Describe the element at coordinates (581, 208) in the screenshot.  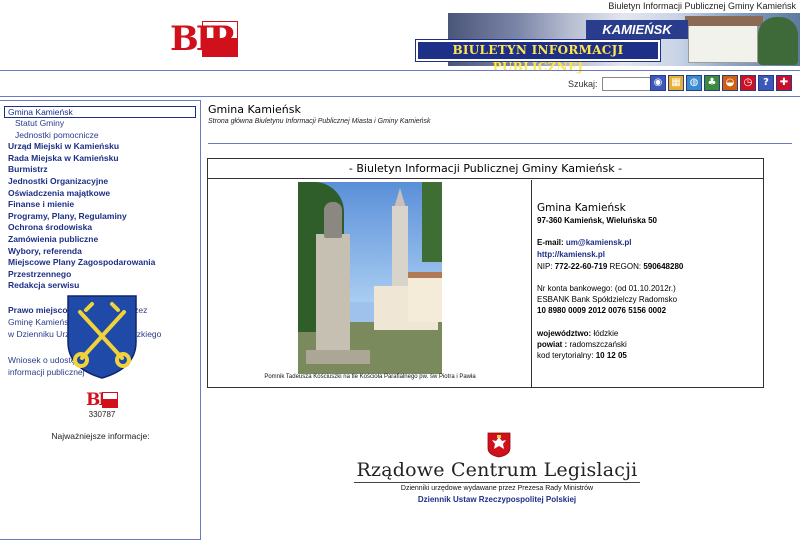
I see `office-name: Gmina Kamieńsk` at that location.